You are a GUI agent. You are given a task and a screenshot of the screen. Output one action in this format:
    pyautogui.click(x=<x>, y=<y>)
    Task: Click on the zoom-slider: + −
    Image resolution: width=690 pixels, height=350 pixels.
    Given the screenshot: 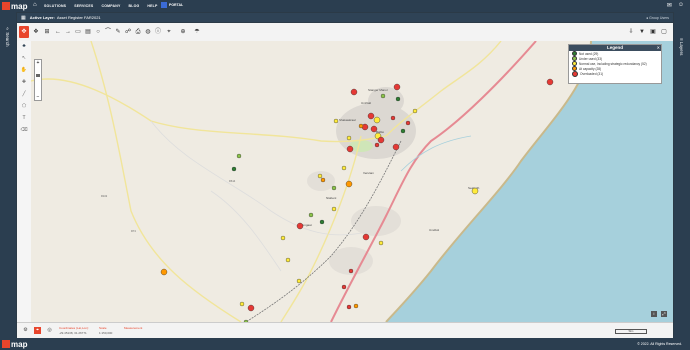 What is the action you would take?
    pyautogui.click(x=38, y=80)
    